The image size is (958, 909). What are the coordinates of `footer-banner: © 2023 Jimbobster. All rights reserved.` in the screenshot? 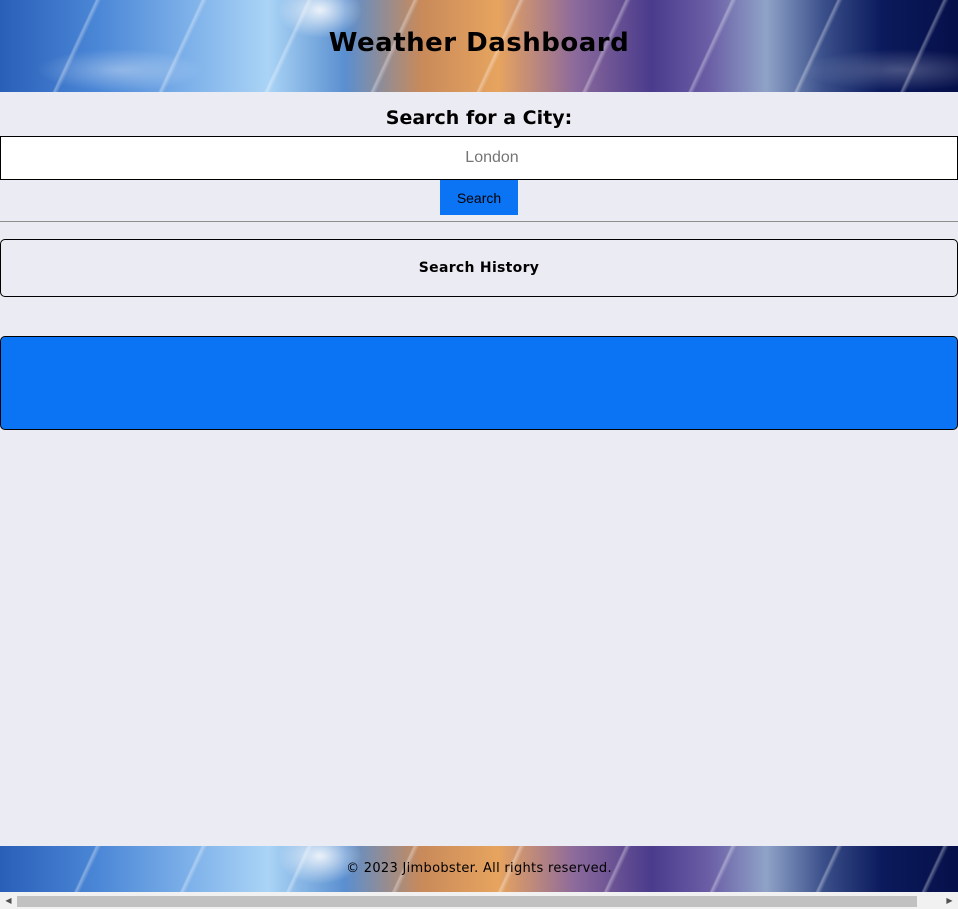 It's located at (479, 869).